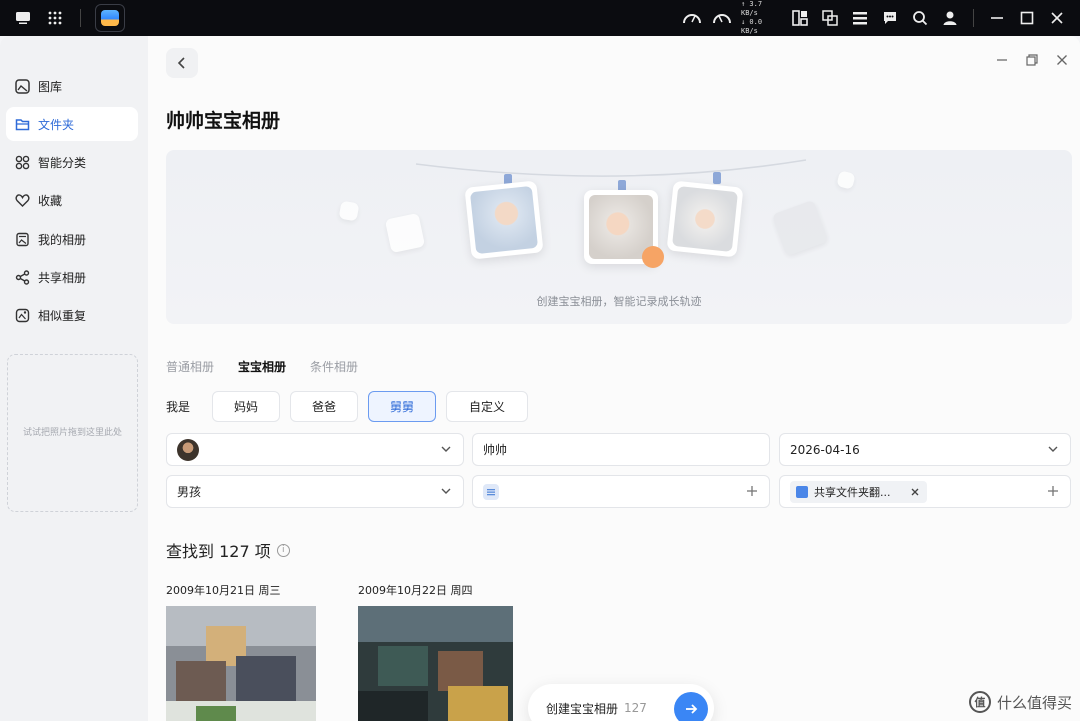 The image size is (1080, 721). What do you see at coordinates (653, 257) in the screenshot?
I see `sticker-icon` at bounding box center [653, 257].